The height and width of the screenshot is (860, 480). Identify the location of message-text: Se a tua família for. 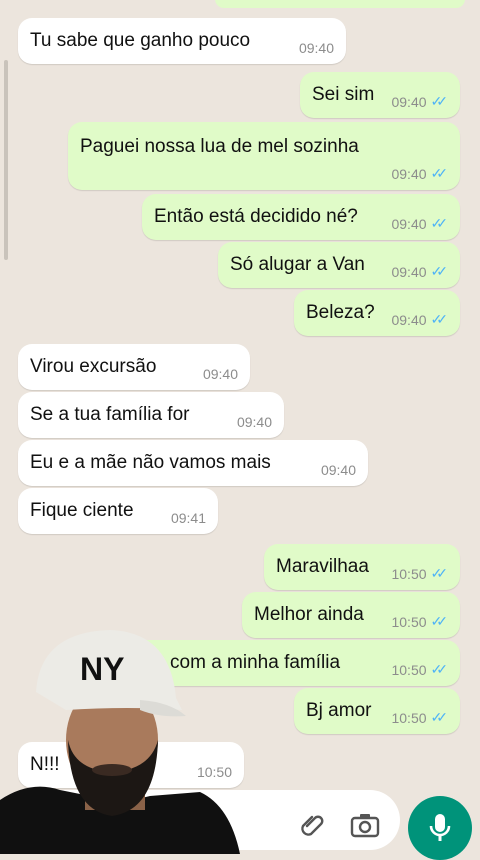
(110, 414).